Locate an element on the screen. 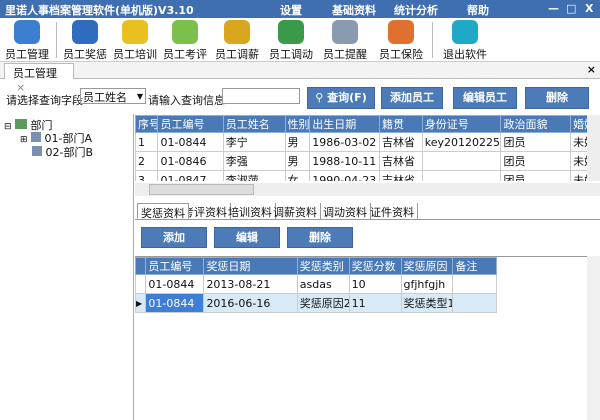 This screenshot has width=600, height=420. table-row: 01-0844 2013-08-21 asdas 10 gfjhfgjh is located at coordinates (315, 284).